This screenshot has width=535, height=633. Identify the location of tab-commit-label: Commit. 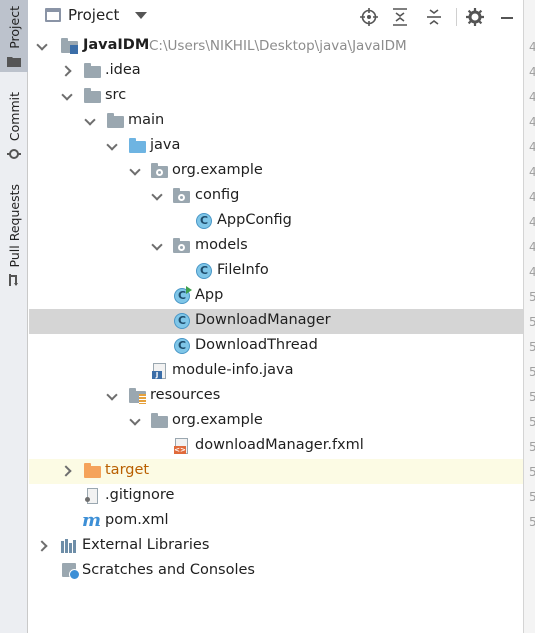
(14, 117).